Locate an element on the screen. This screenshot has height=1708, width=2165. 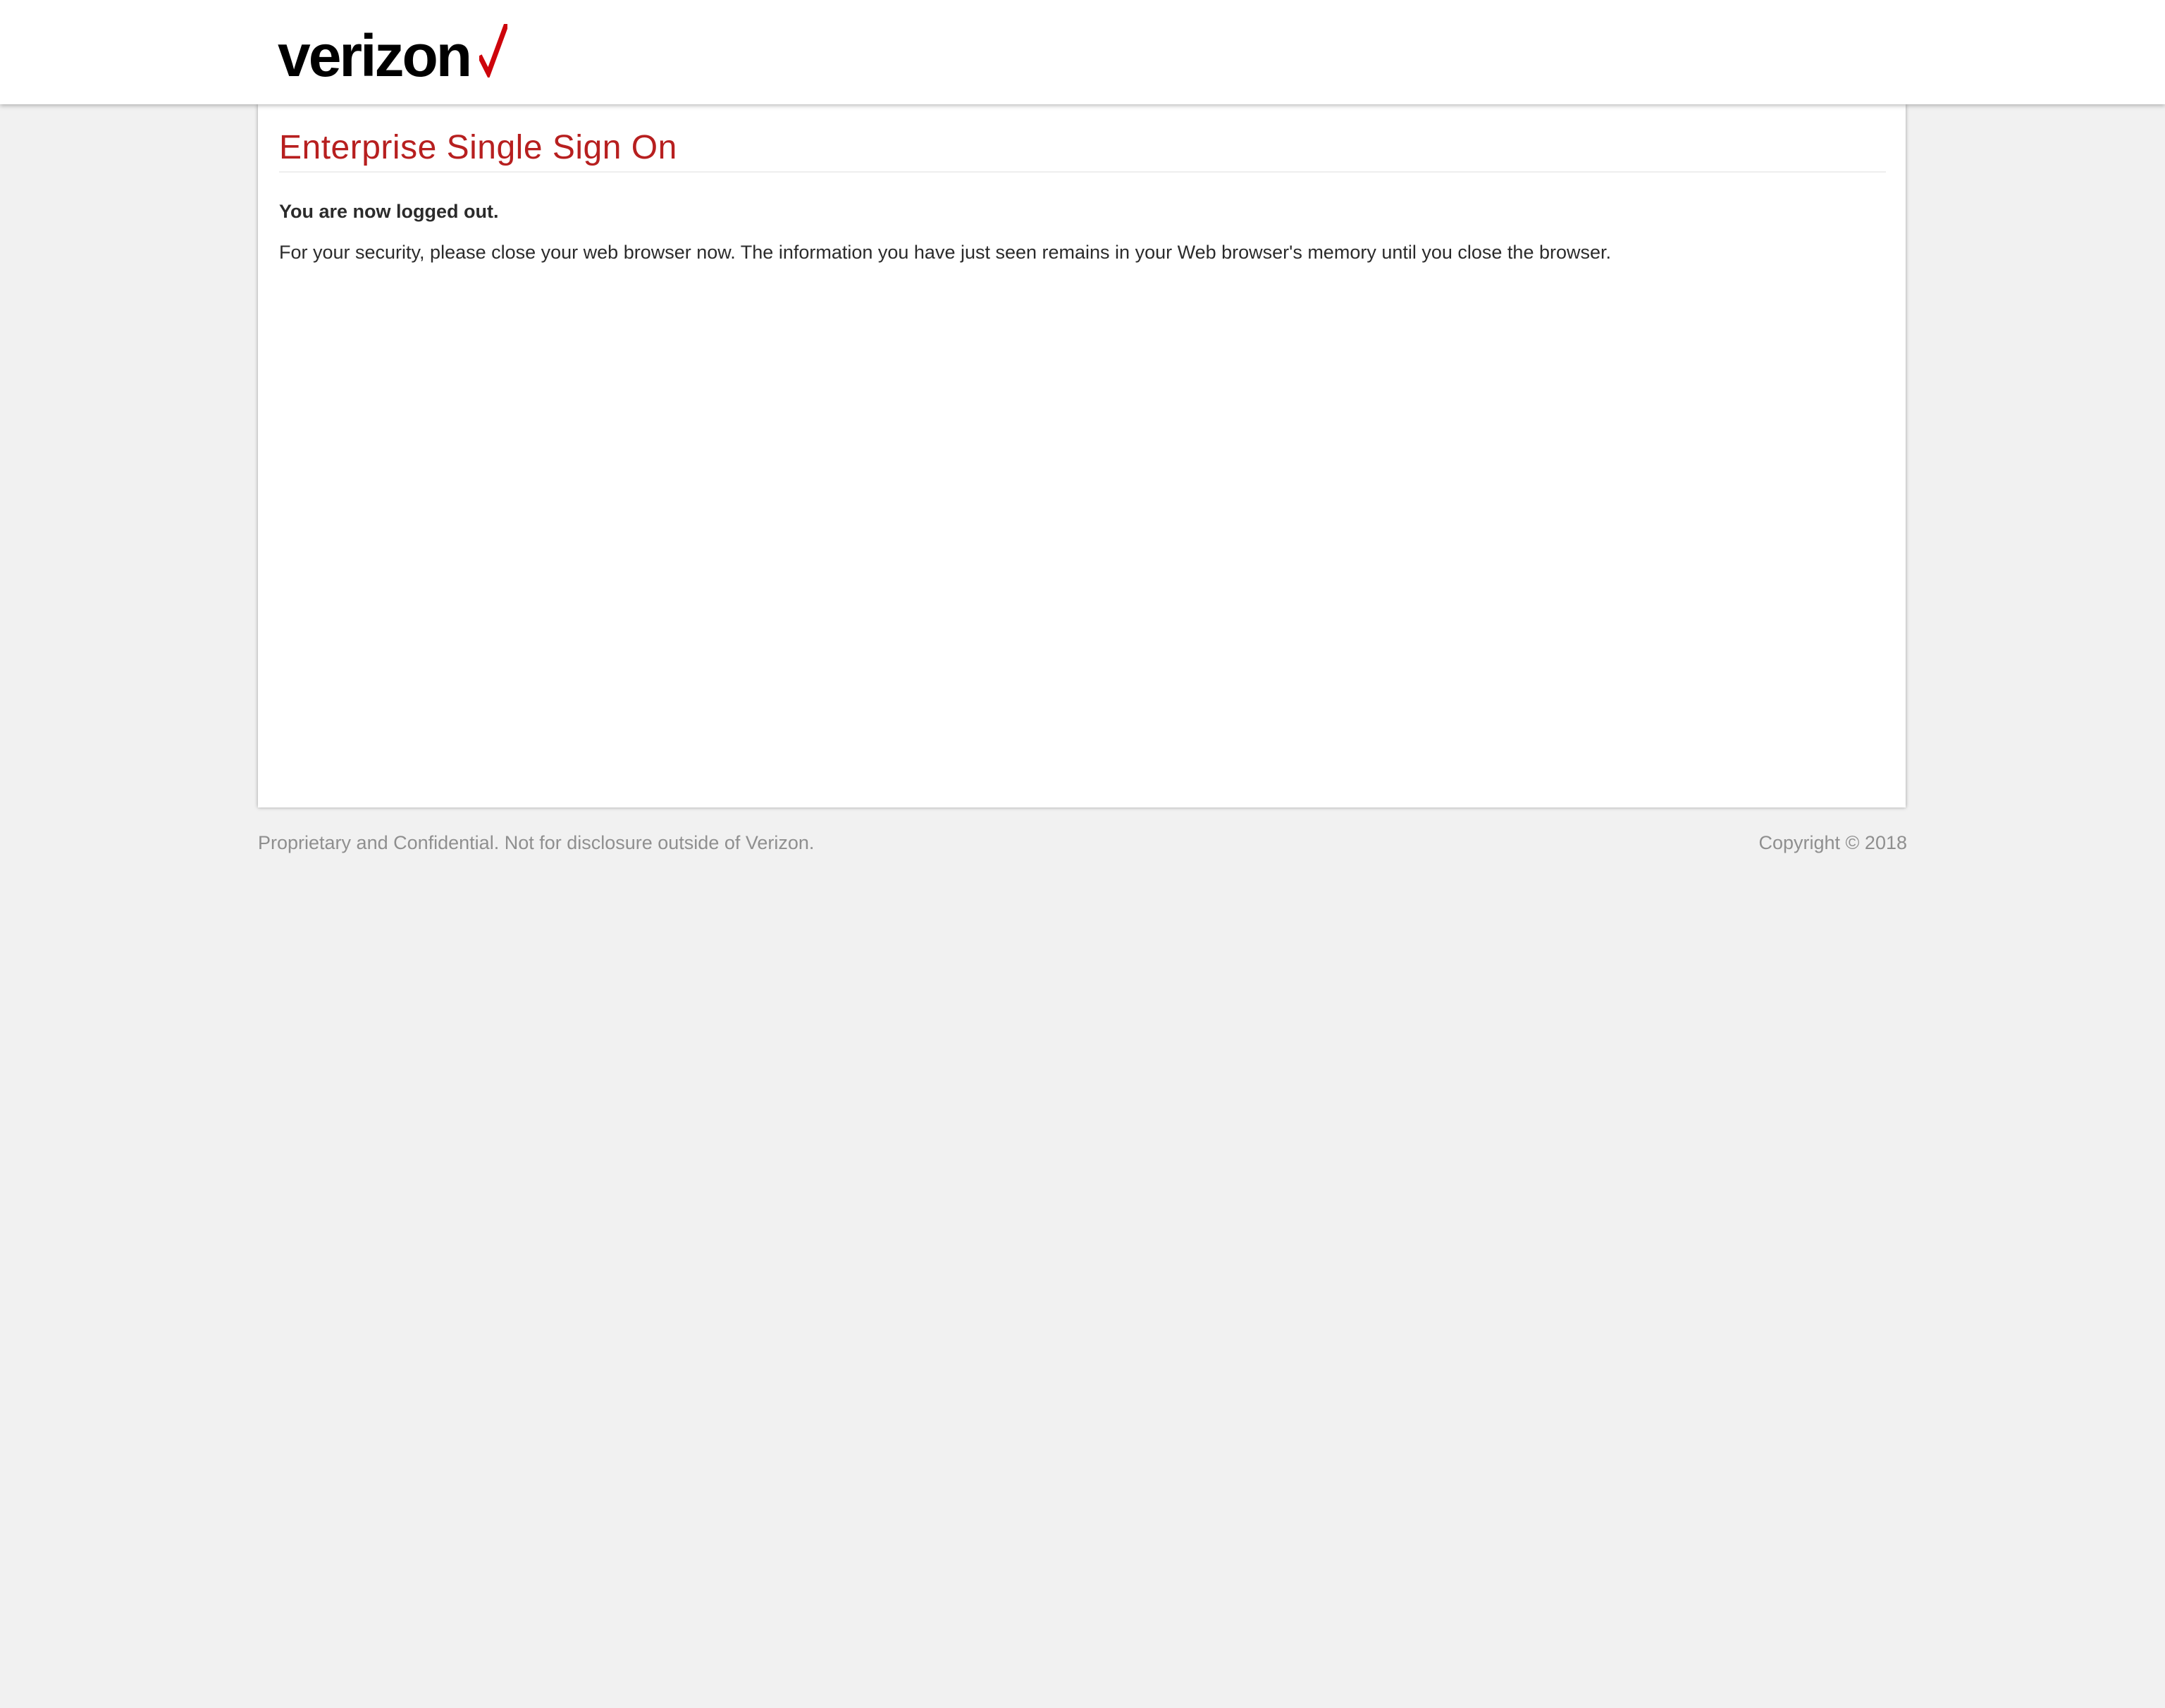
title-divider is located at coordinates (1082, 172).